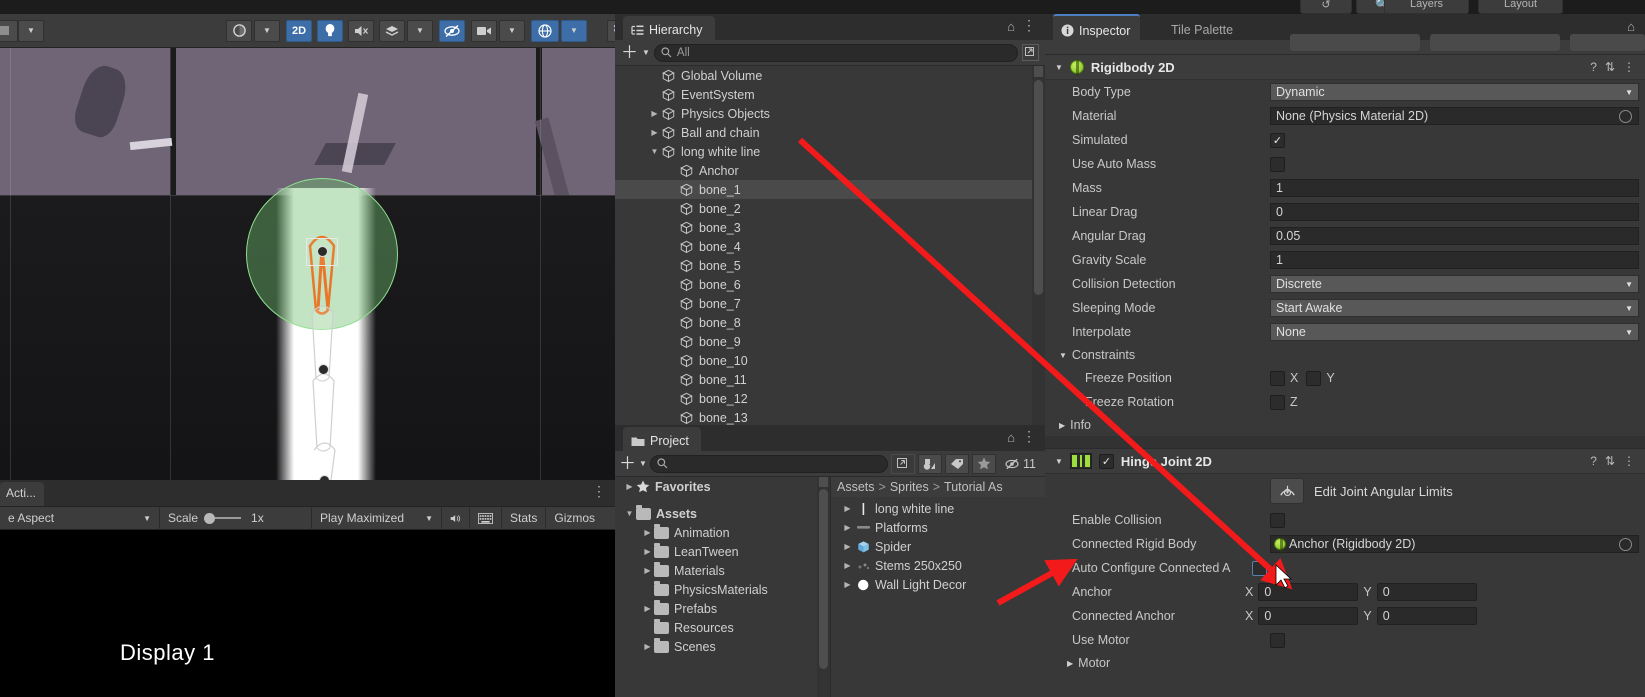  What do you see at coordinates (722, 532) in the screenshot?
I see `project-tree-item-animation: ▶ Animation` at bounding box center [722, 532].